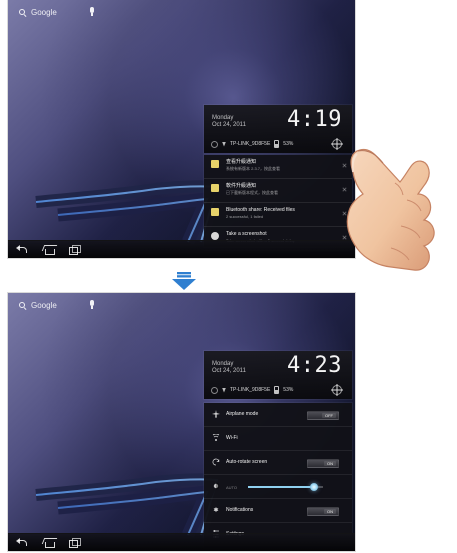  What do you see at coordinates (314, 119) in the screenshot?
I see `status-time: 4:19` at bounding box center [314, 119].